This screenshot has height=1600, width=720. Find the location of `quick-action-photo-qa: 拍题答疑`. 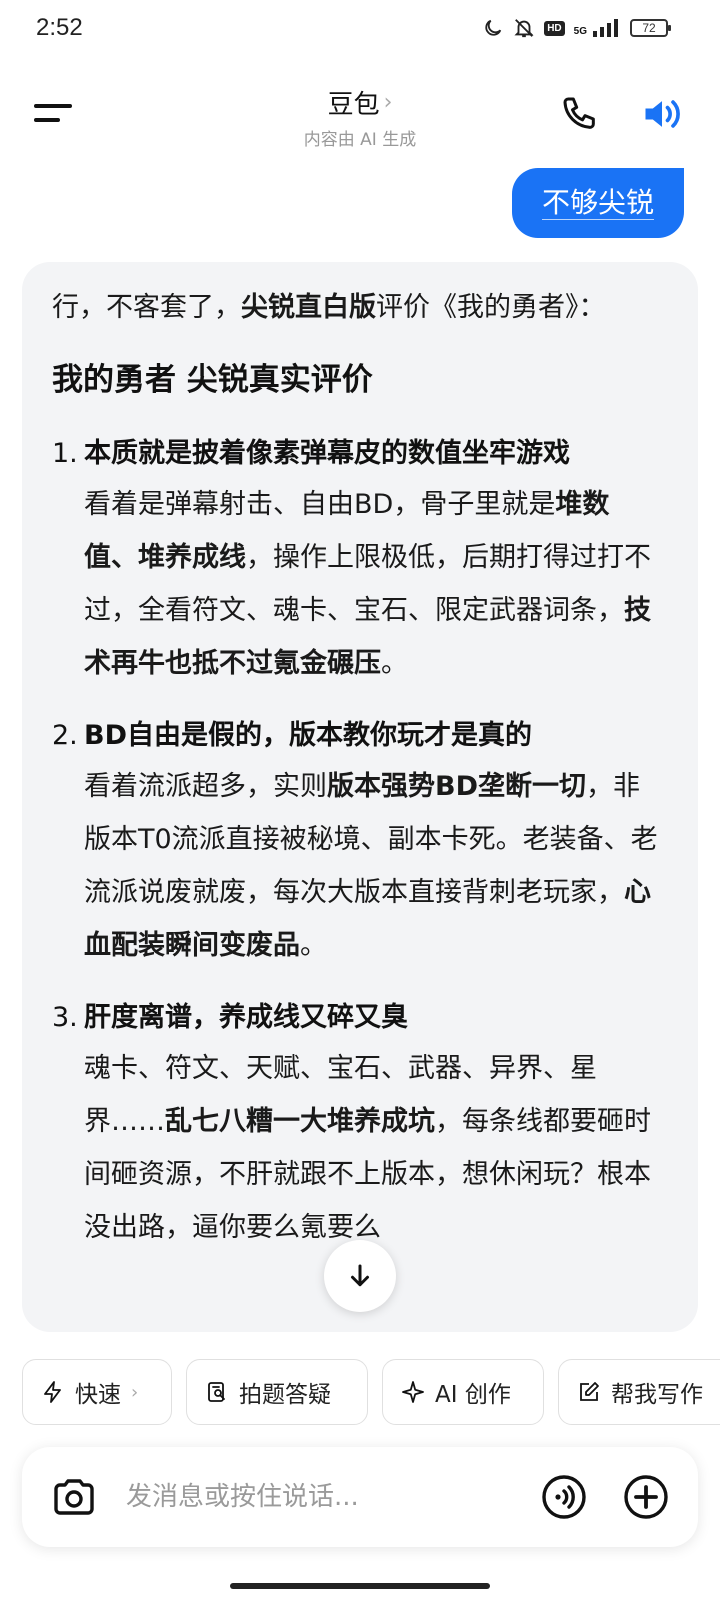

quick-action-photo-qa: 拍题答疑 is located at coordinates (277, 1392).